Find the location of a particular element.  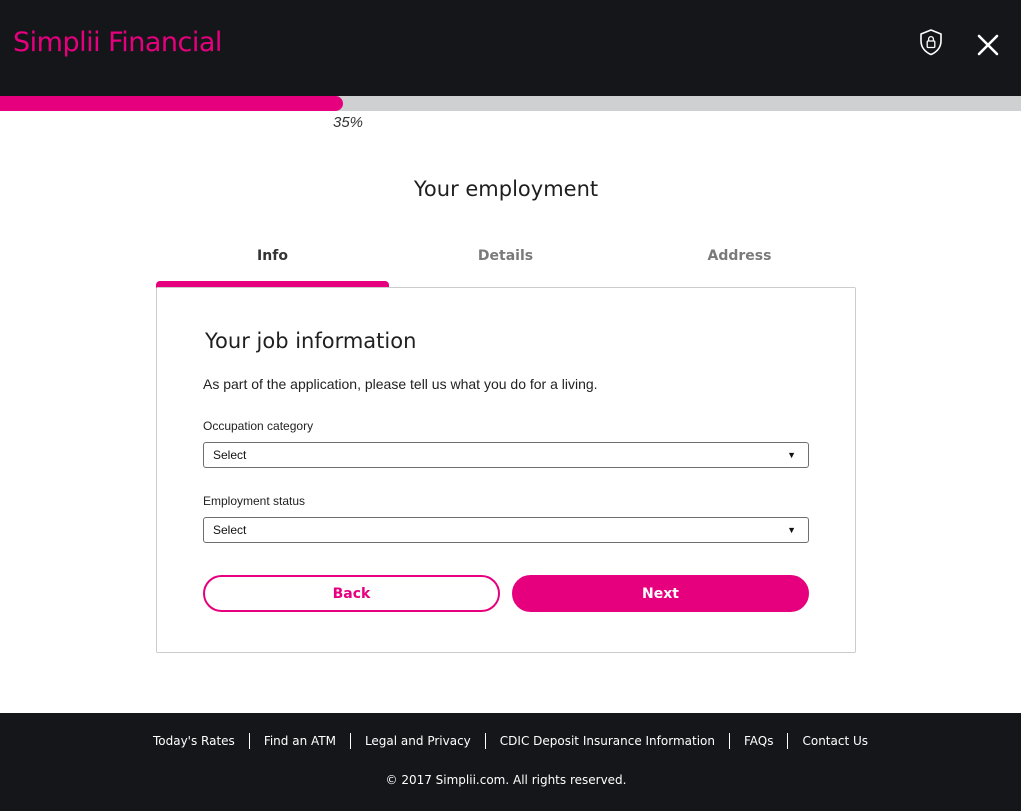

employment-status-select: Select ▼ is located at coordinates (506, 530).